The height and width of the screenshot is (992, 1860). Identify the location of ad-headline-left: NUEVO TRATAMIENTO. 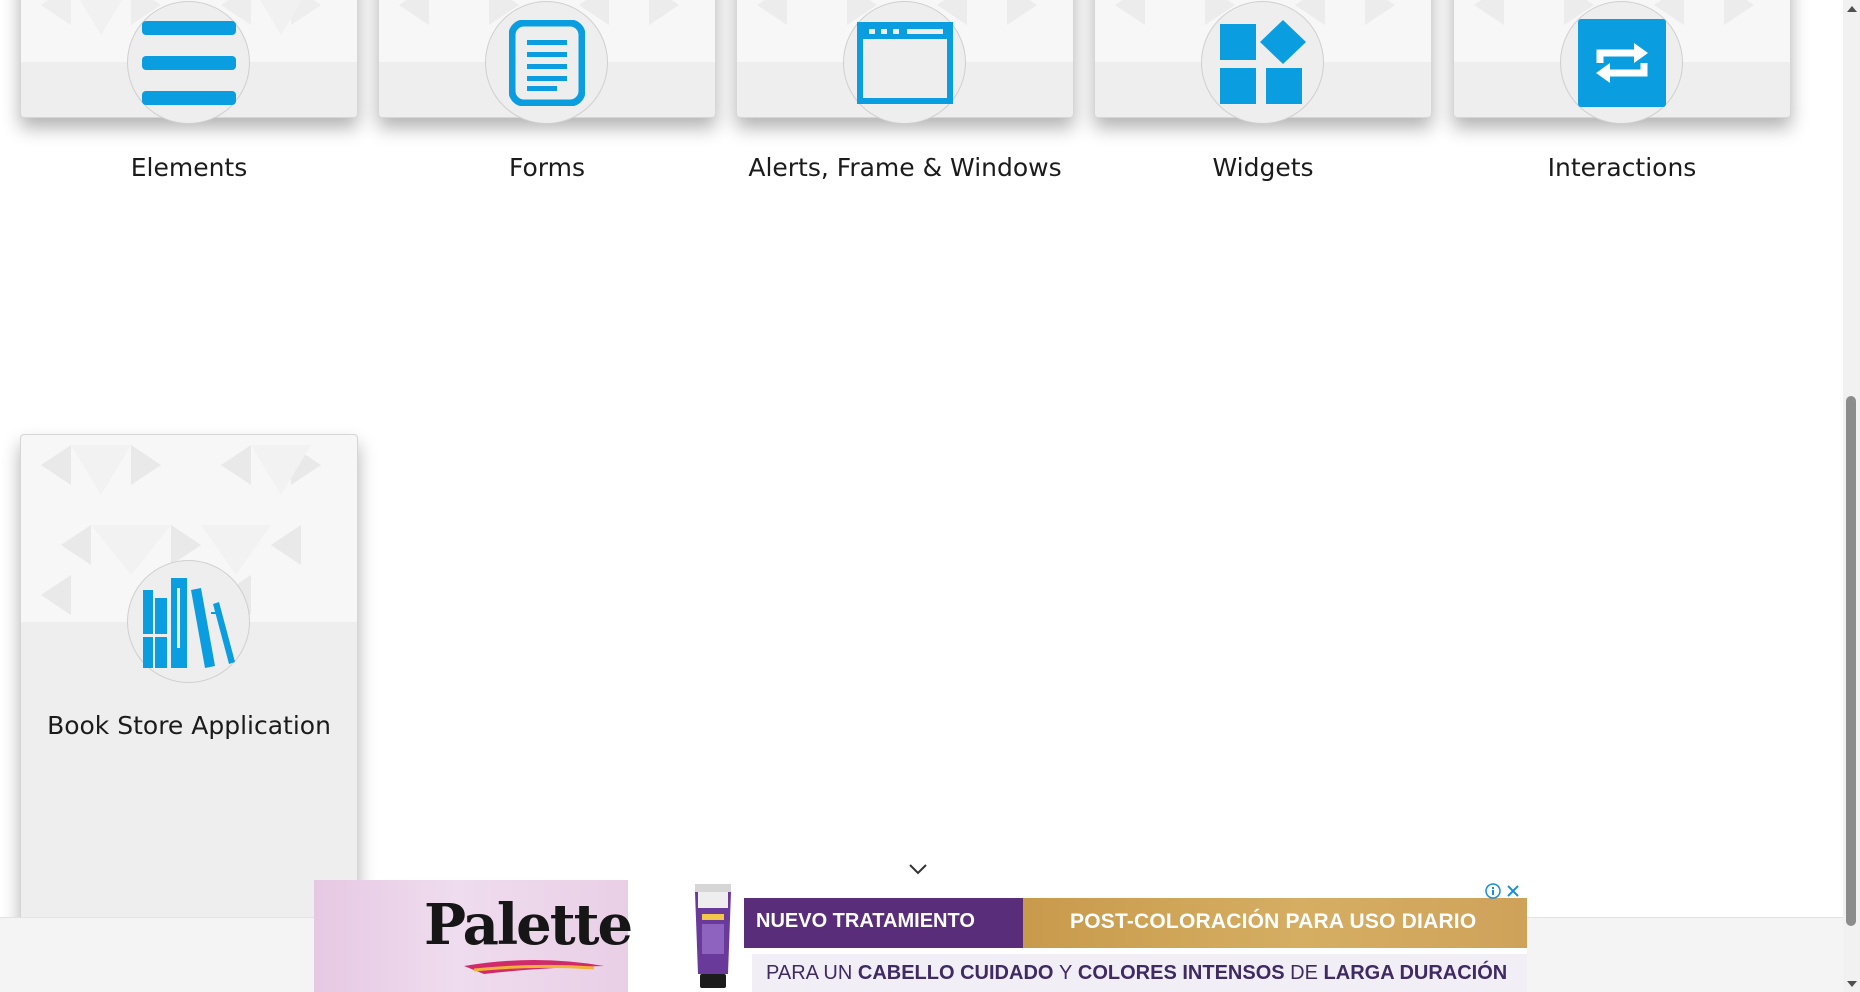
(865, 921).